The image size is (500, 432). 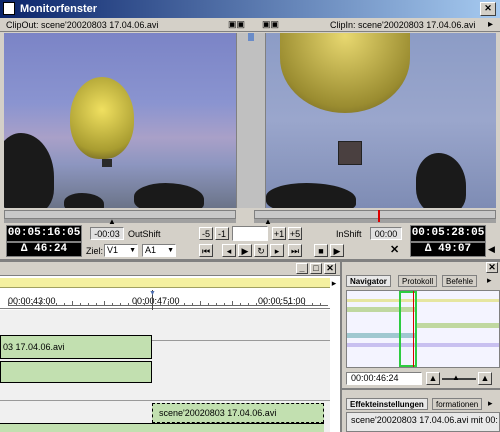 I want to click on clip-1-label: 03 17.04.06.avi, so click(x=34, y=347).